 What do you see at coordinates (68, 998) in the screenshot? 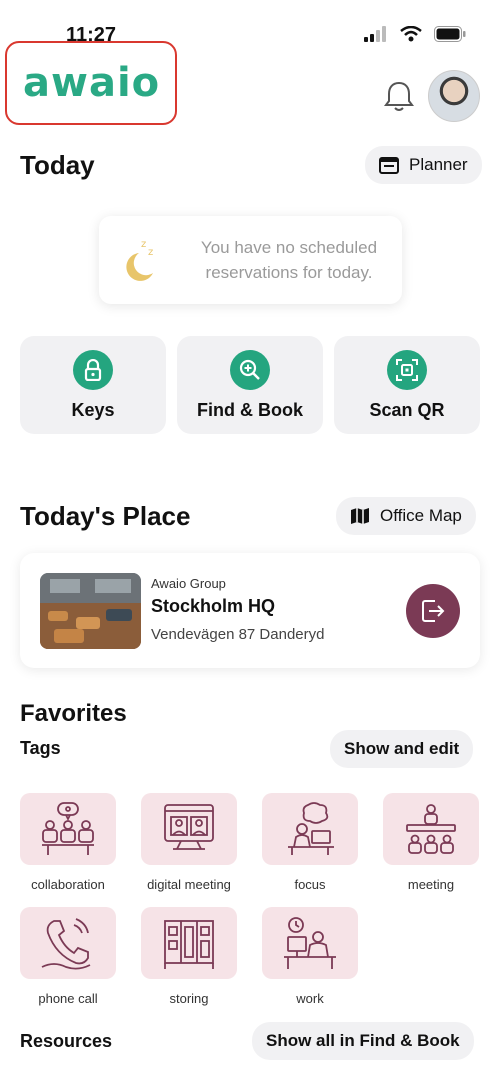
I see `tag-label: phone call` at bounding box center [68, 998].